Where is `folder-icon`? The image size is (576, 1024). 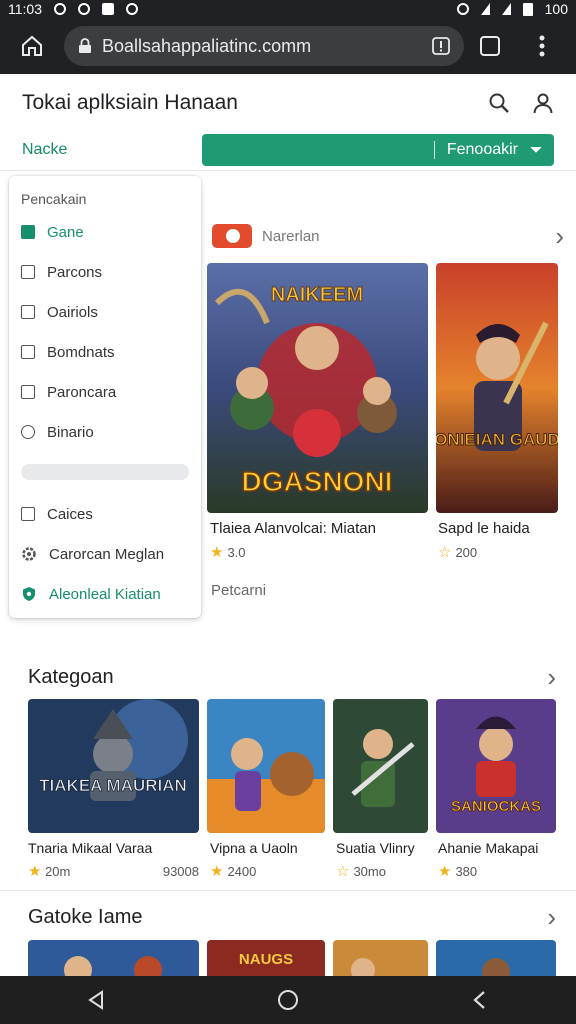
folder-icon is located at coordinates (28, 312).